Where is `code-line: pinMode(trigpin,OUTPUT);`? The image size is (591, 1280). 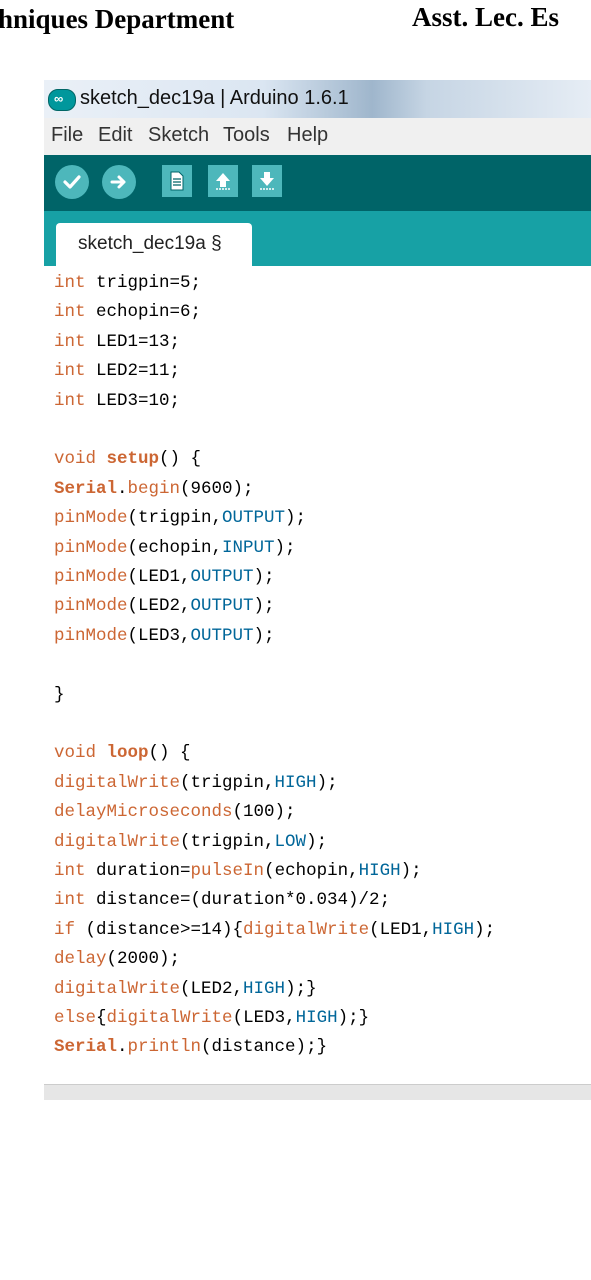
code-line: pinMode(trigpin,OUTPUT); is located at coordinates (180, 518).